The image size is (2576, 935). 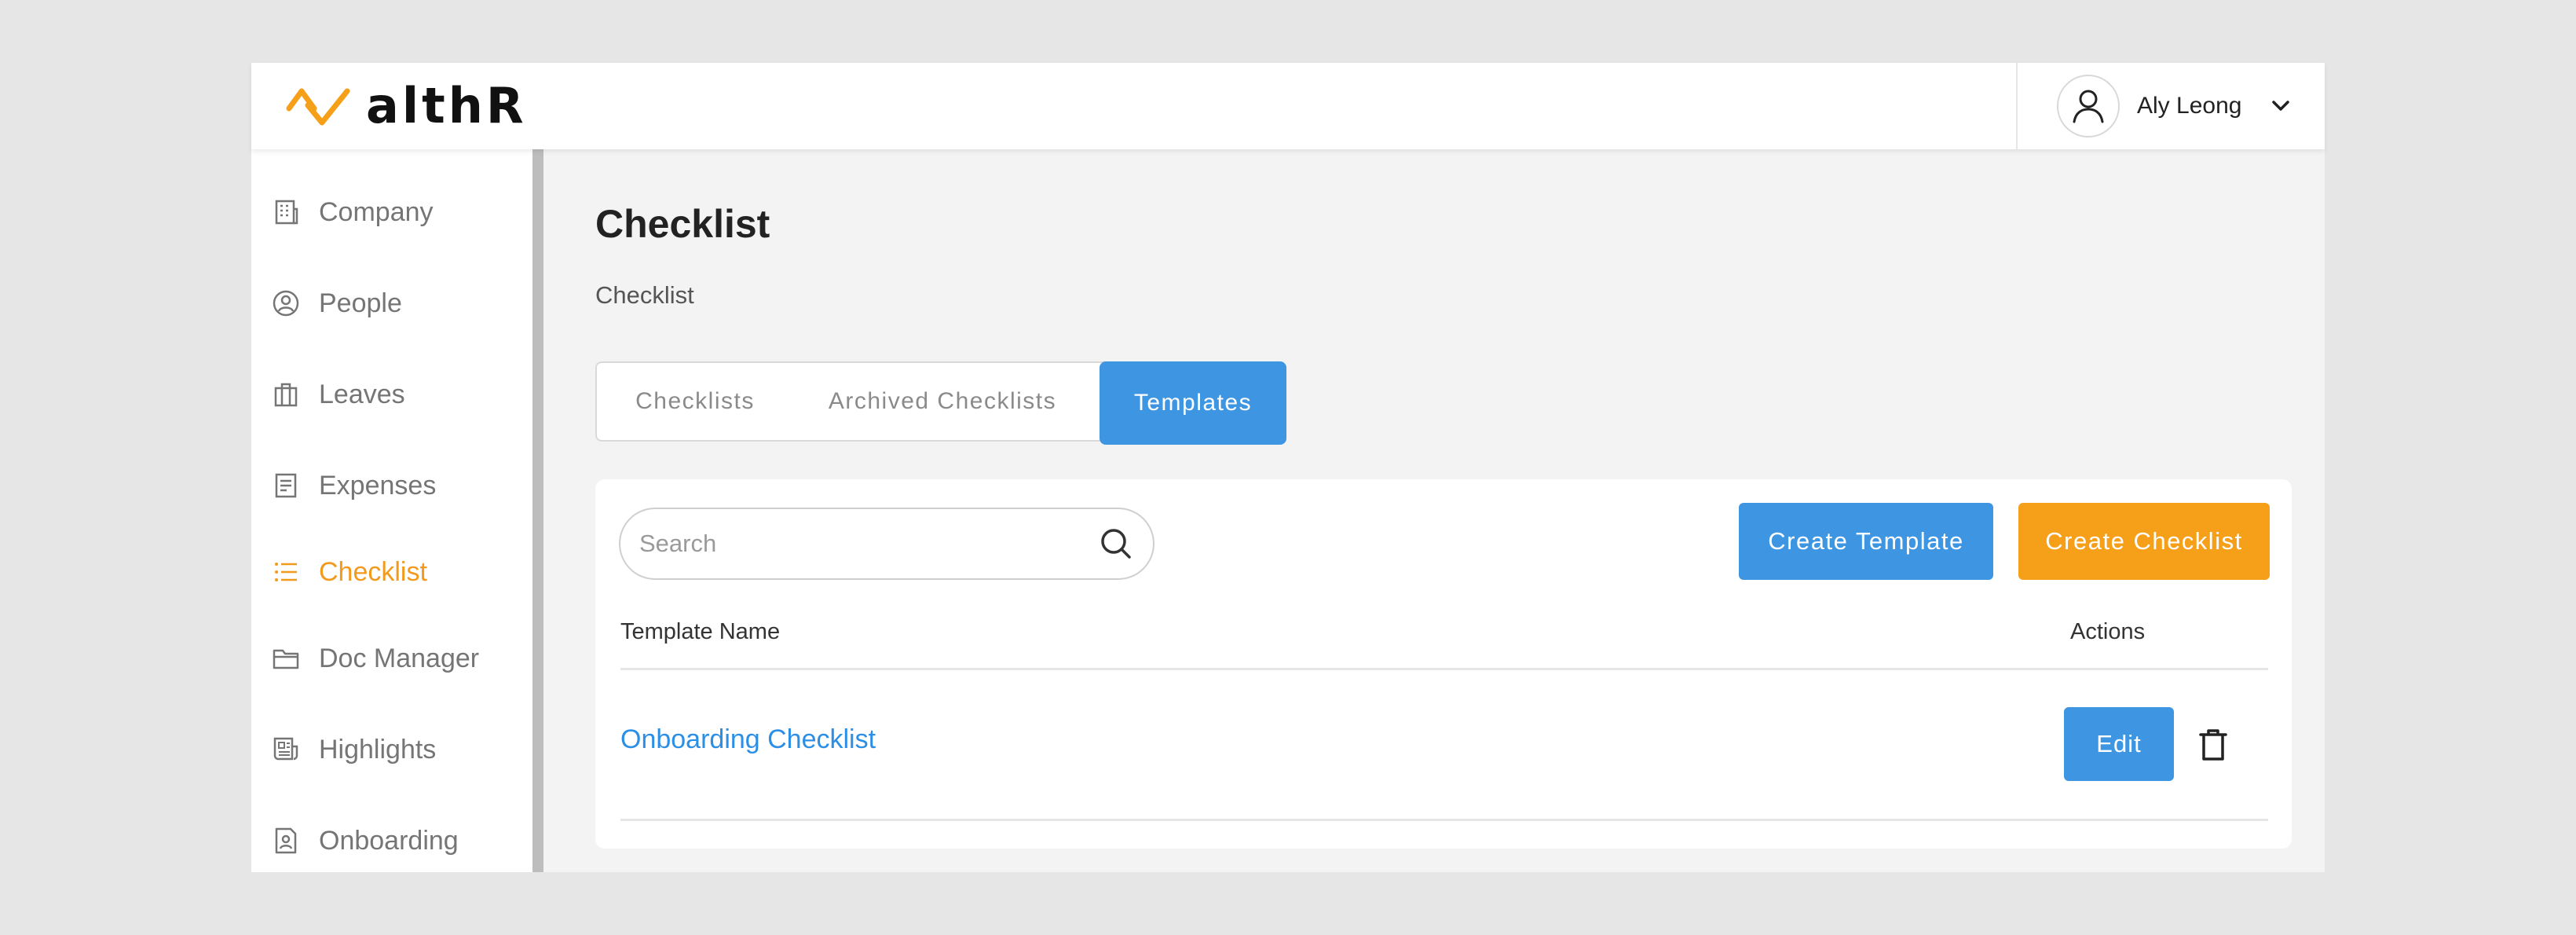 I want to click on sidebar-item-label: Doc Manager, so click(x=399, y=658).